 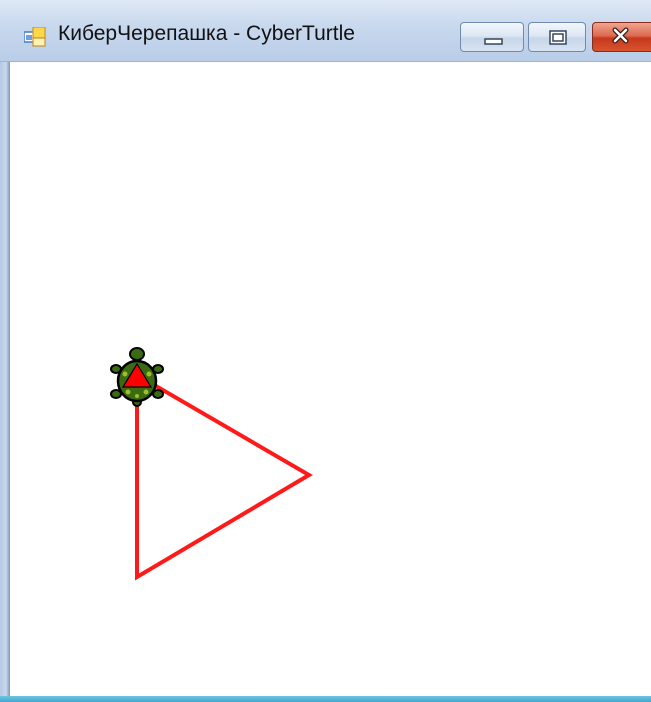 I want to click on turtle-sprite, so click(x=137, y=377).